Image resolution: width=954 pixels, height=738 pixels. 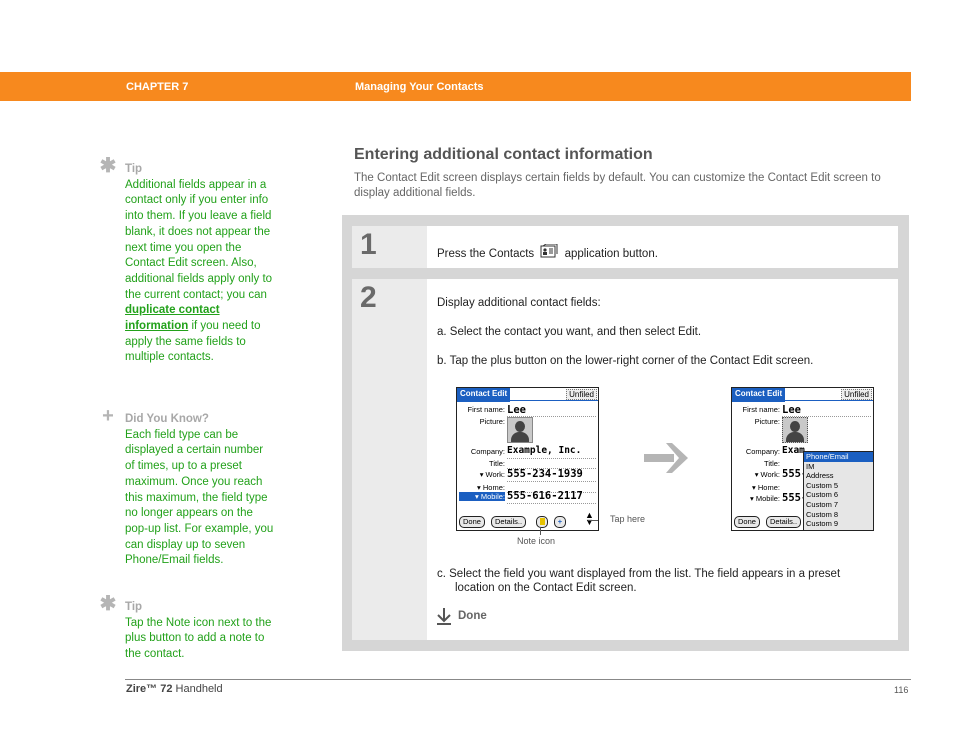 I want to click on page-number: 116, so click(x=901, y=690).